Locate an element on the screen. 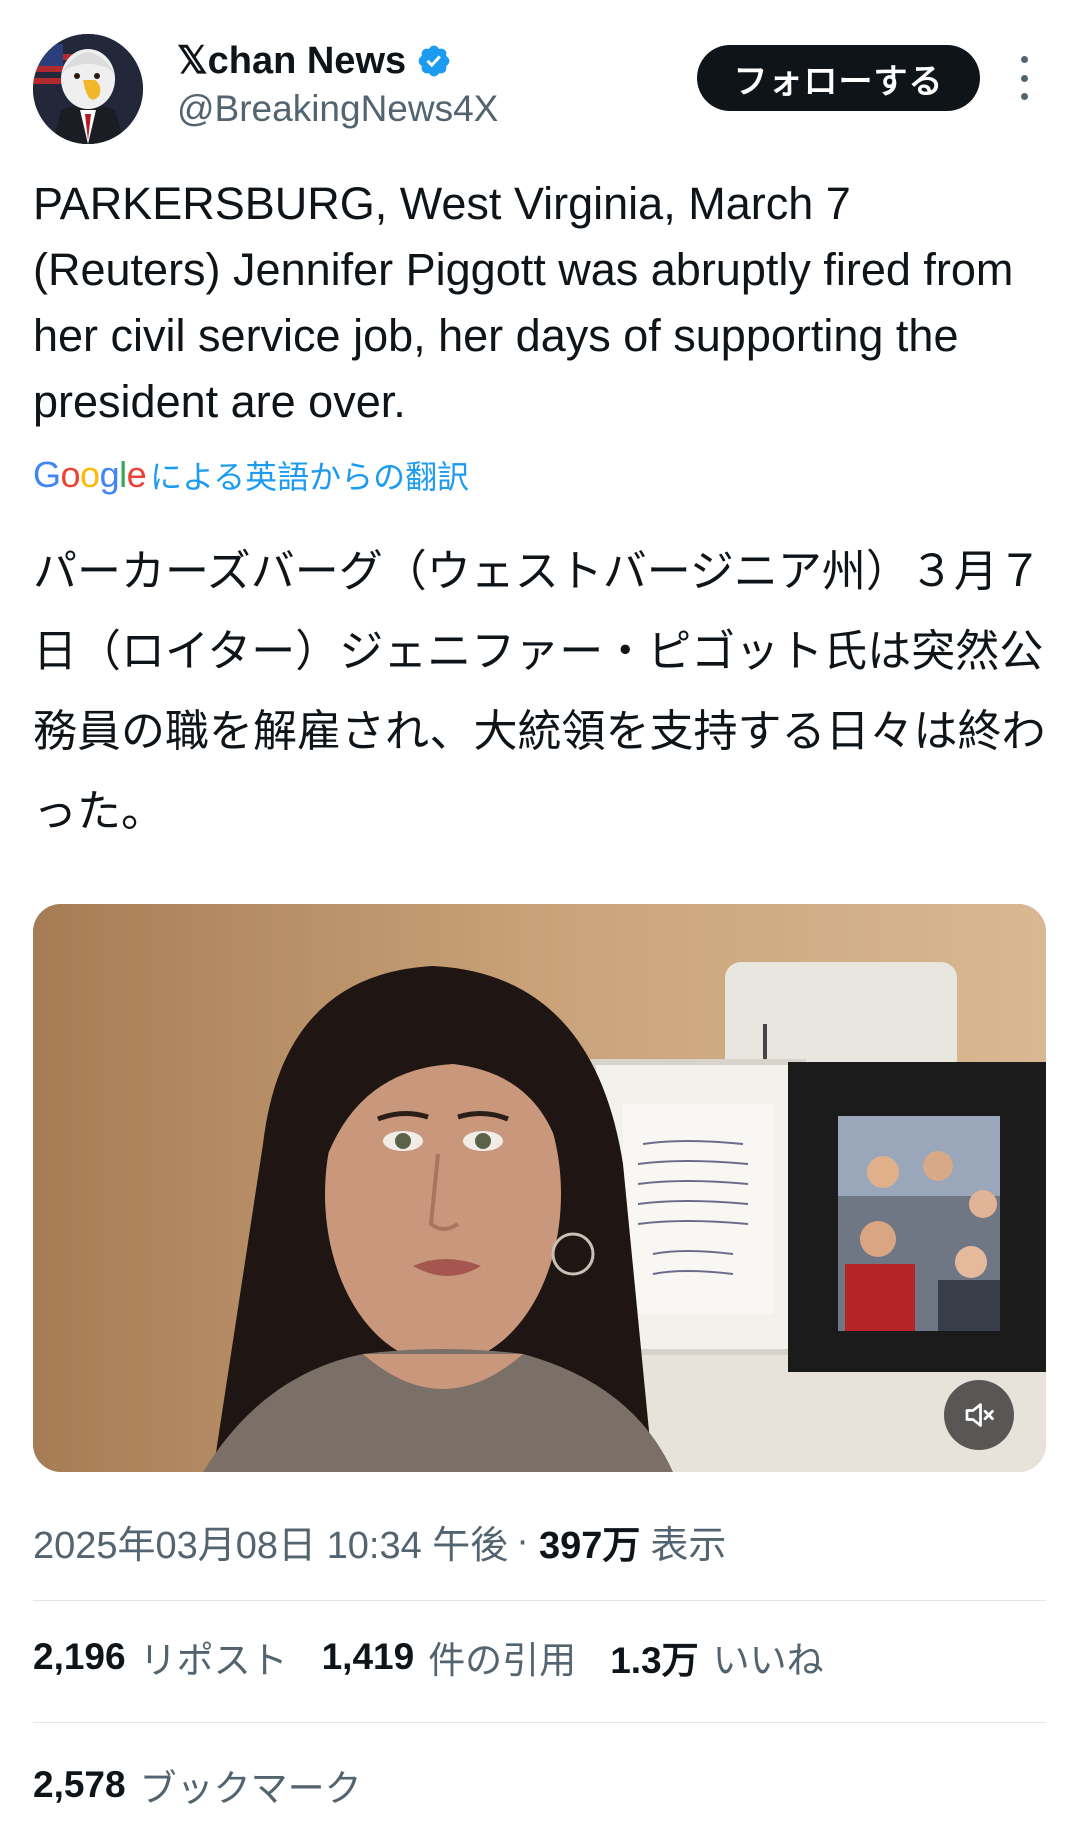 The height and width of the screenshot is (1833, 1080). reposts-count: 2,196 is located at coordinates (79, 1656).